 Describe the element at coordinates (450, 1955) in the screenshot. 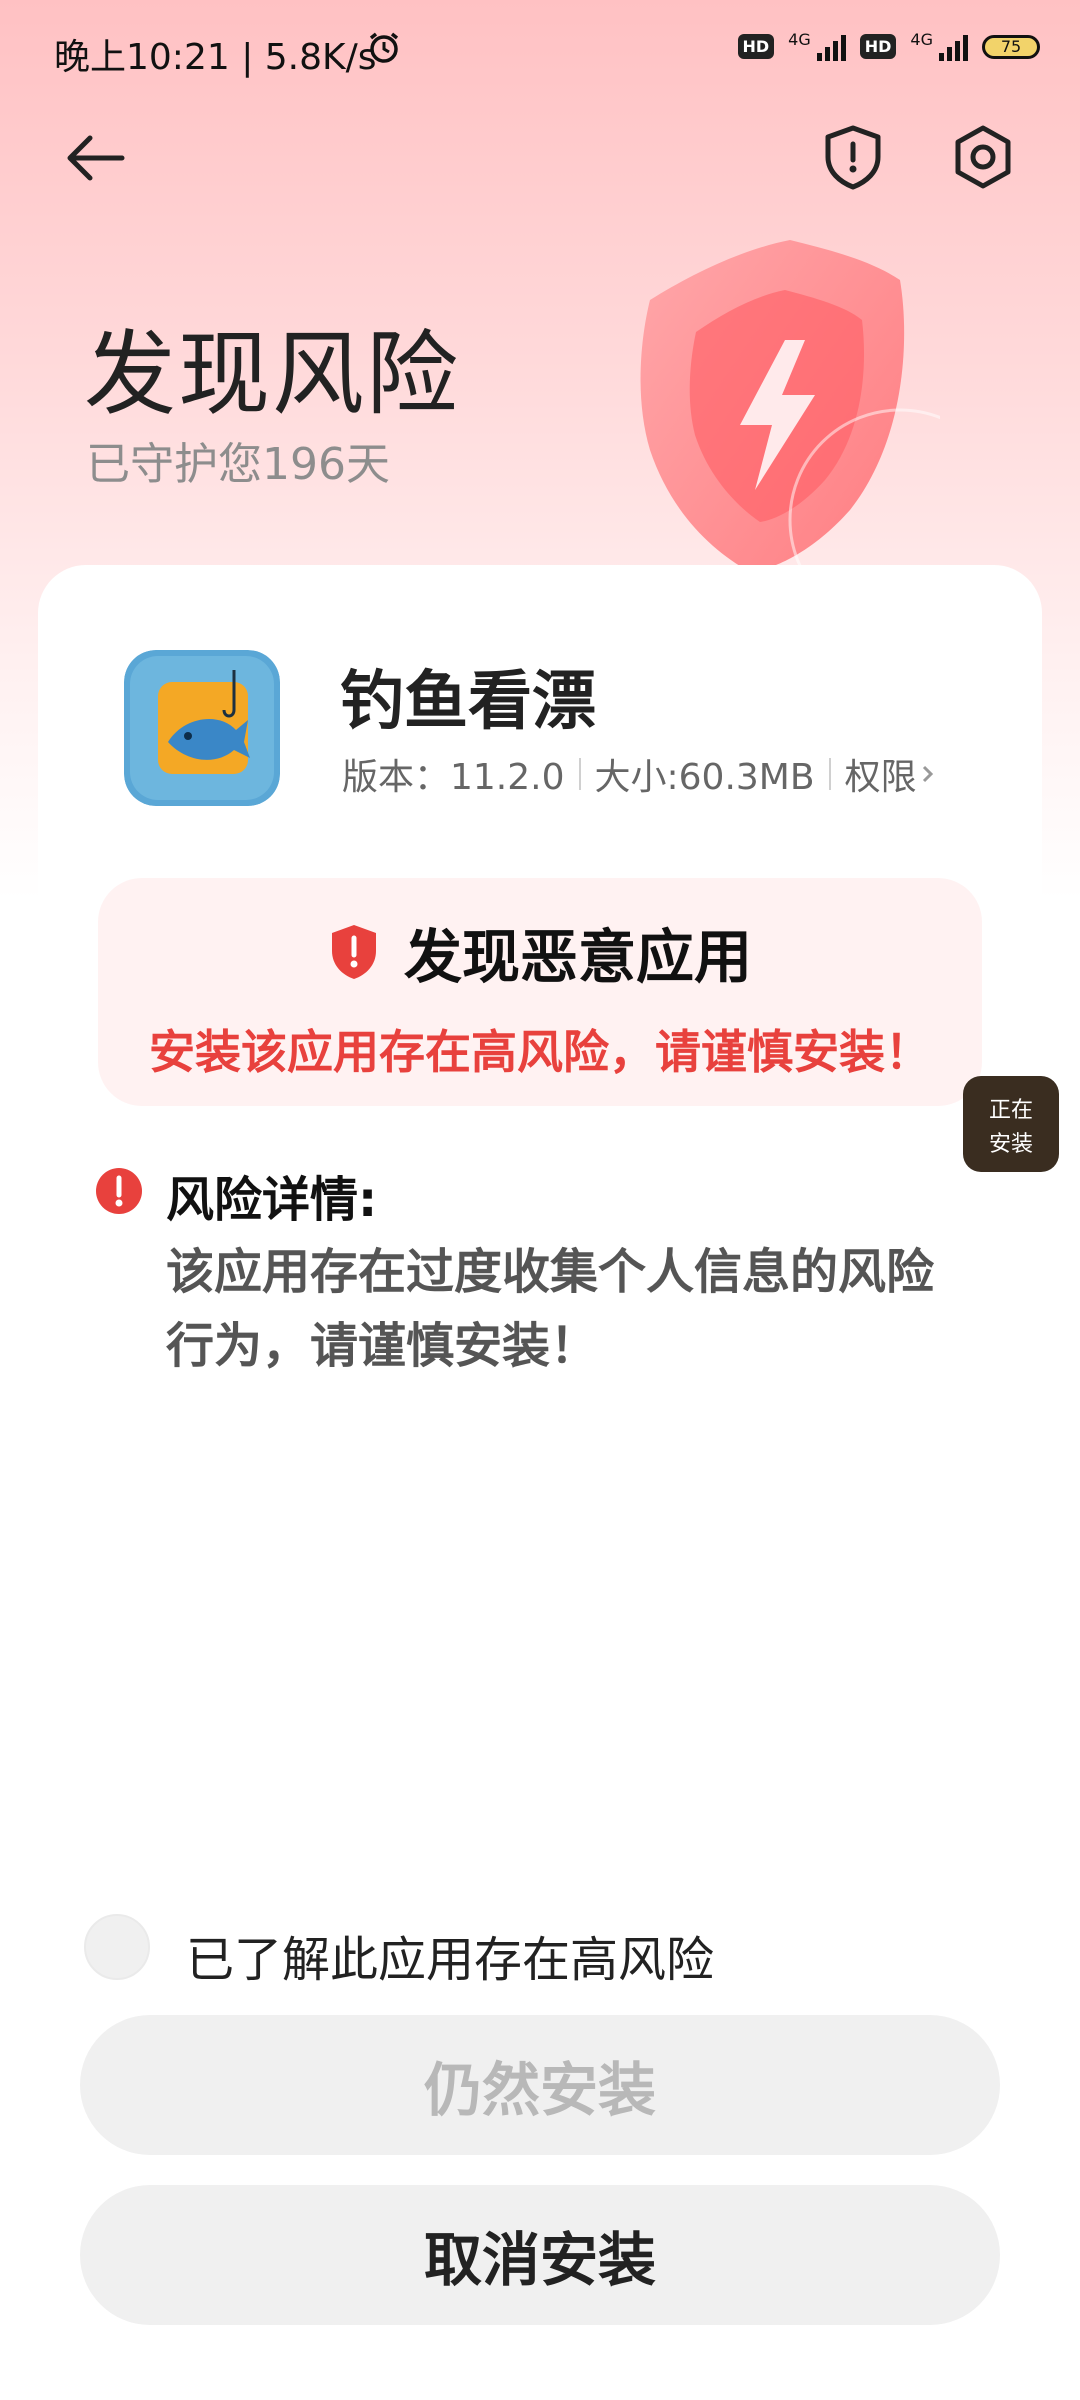

I see `acknowledge-label: 已了解此应用存在高风险` at that location.